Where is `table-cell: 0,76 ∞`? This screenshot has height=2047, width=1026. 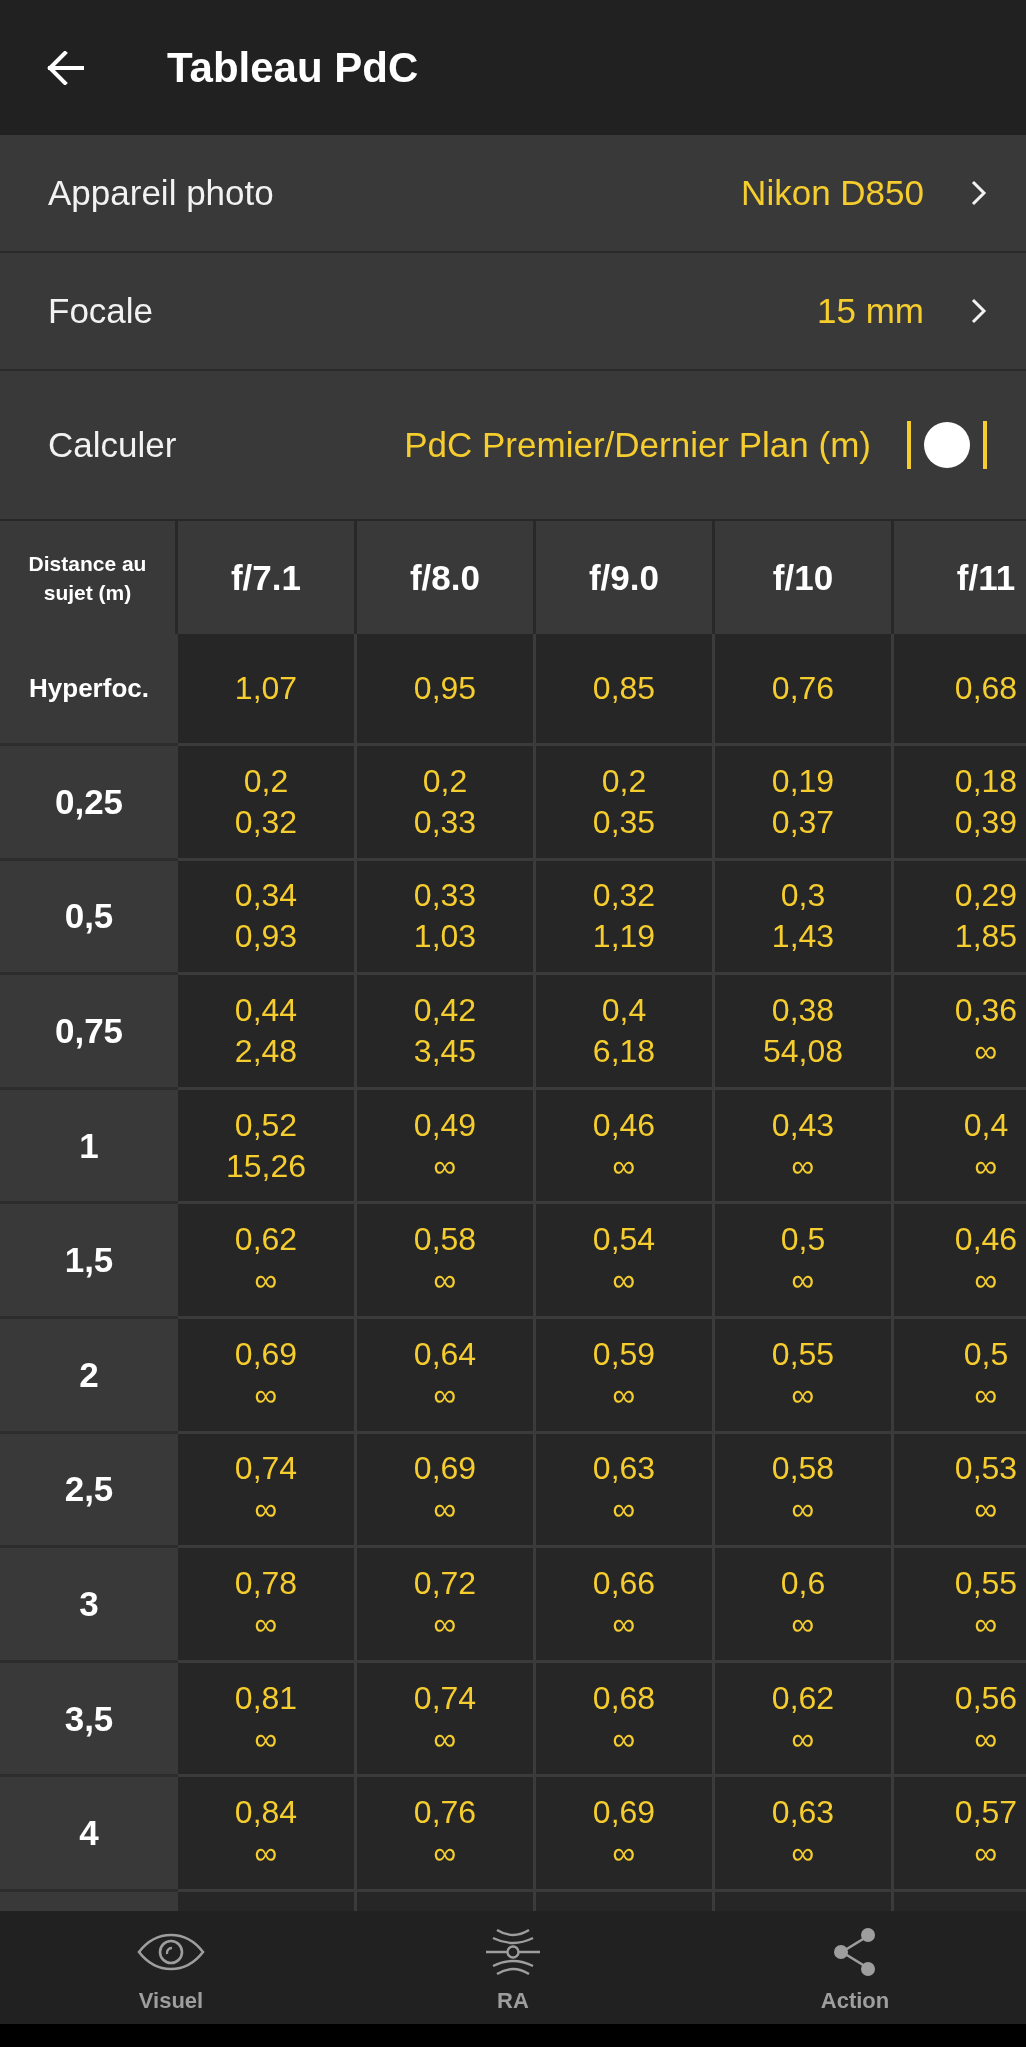 table-cell: 0,76 ∞ is located at coordinates (446, 1834).